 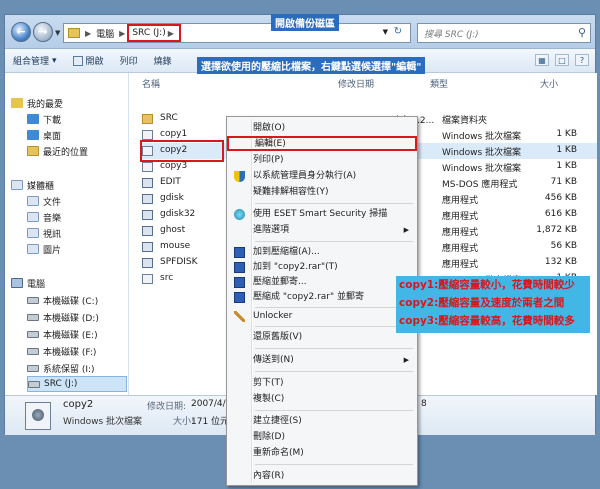 I want to click on menu-label: 壓縮成 "copy2.rar" 並郵寄, so click(x=308, y=297).